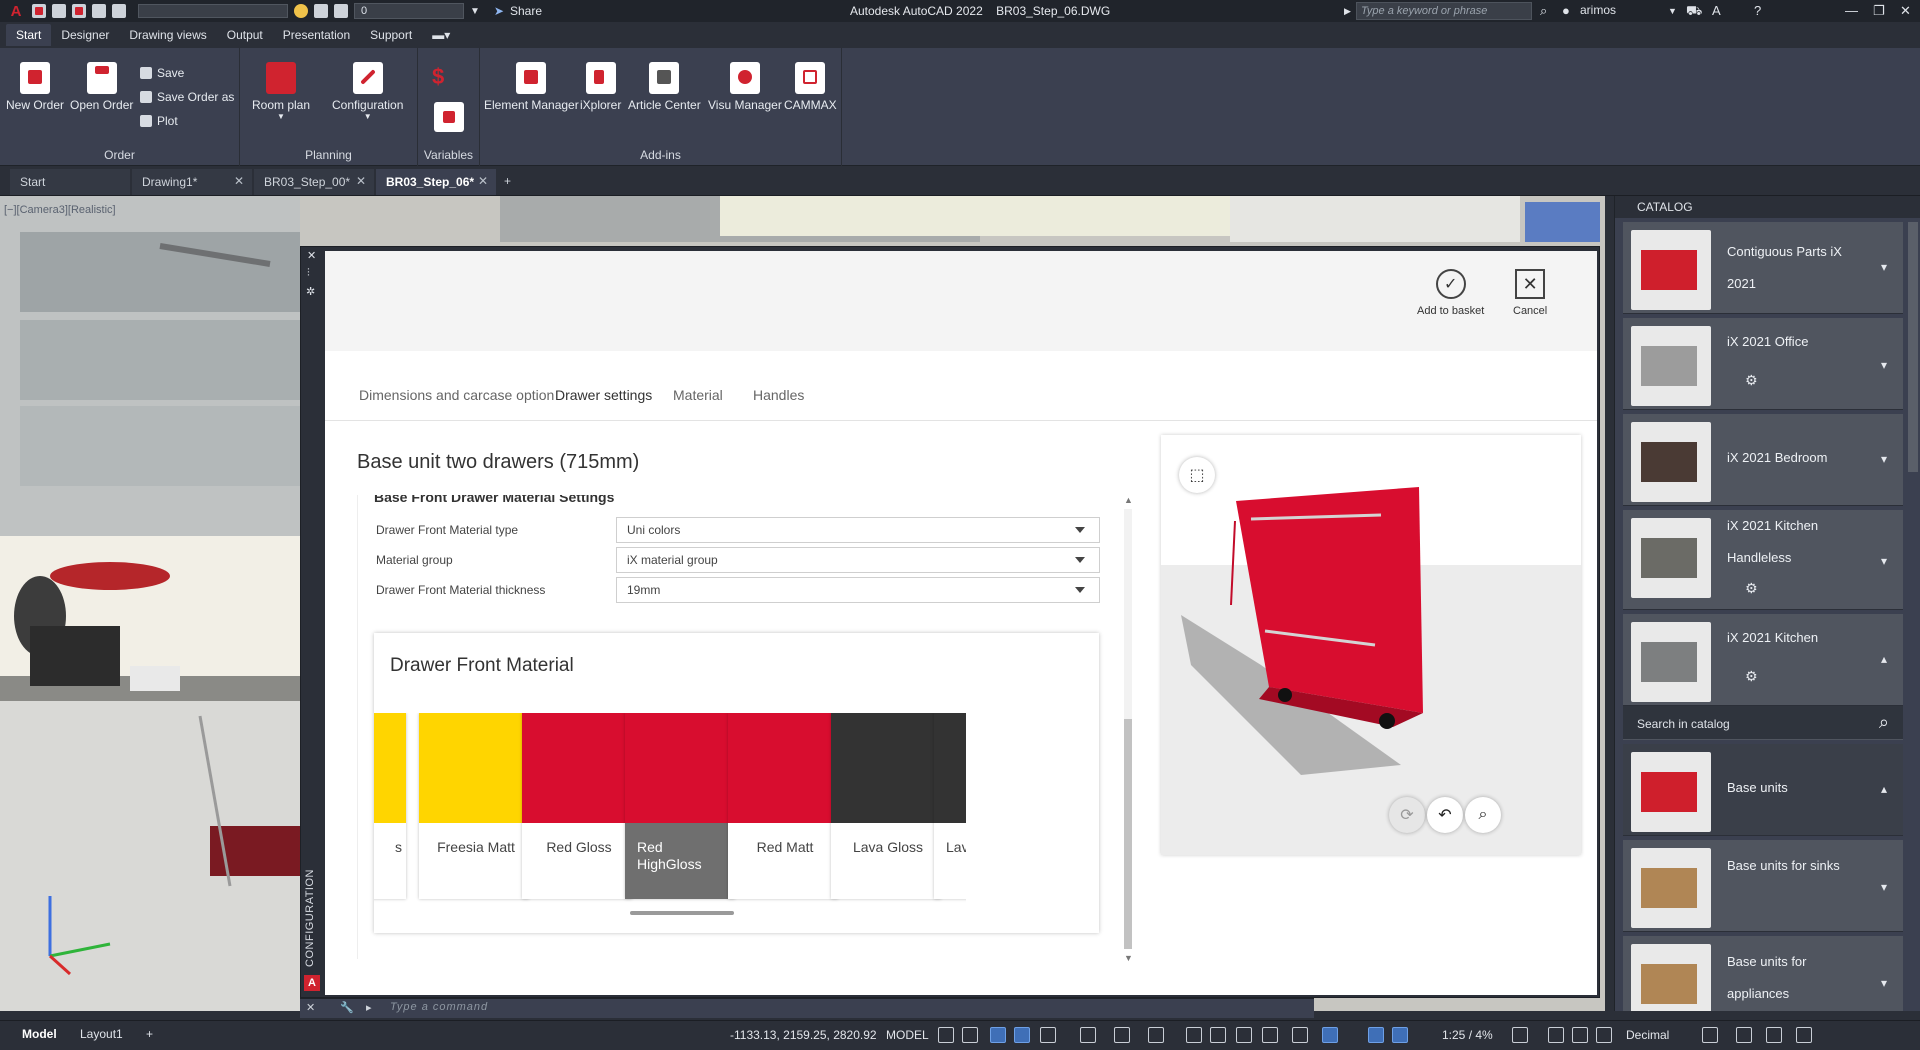 Image resolution: width=1920 pixels, height=1050 pixels. Describe the element at coordinates (281, 91) in the screenshot. I see `room-plan-button: Room plan ▼` at that location.